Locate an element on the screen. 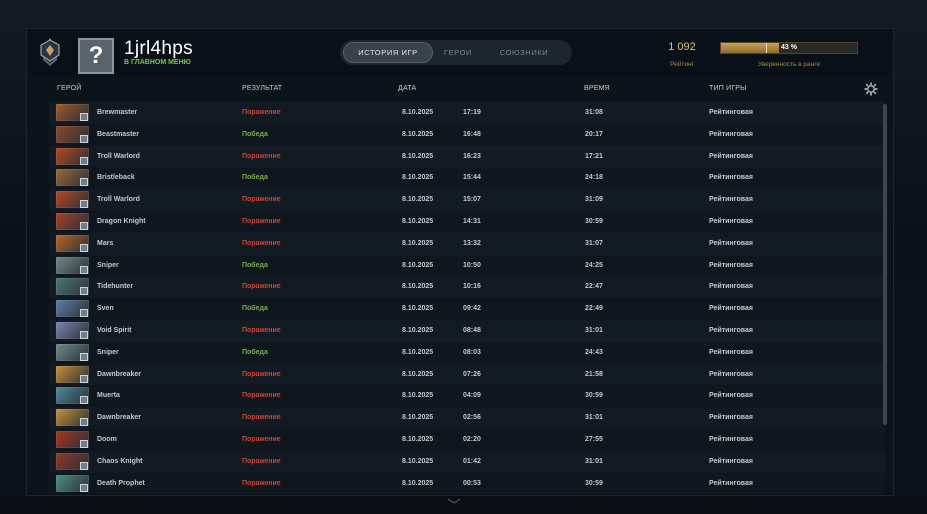 The image size is (927, 514). match-start-time: 02:20 is located at coordinates (472, 439).